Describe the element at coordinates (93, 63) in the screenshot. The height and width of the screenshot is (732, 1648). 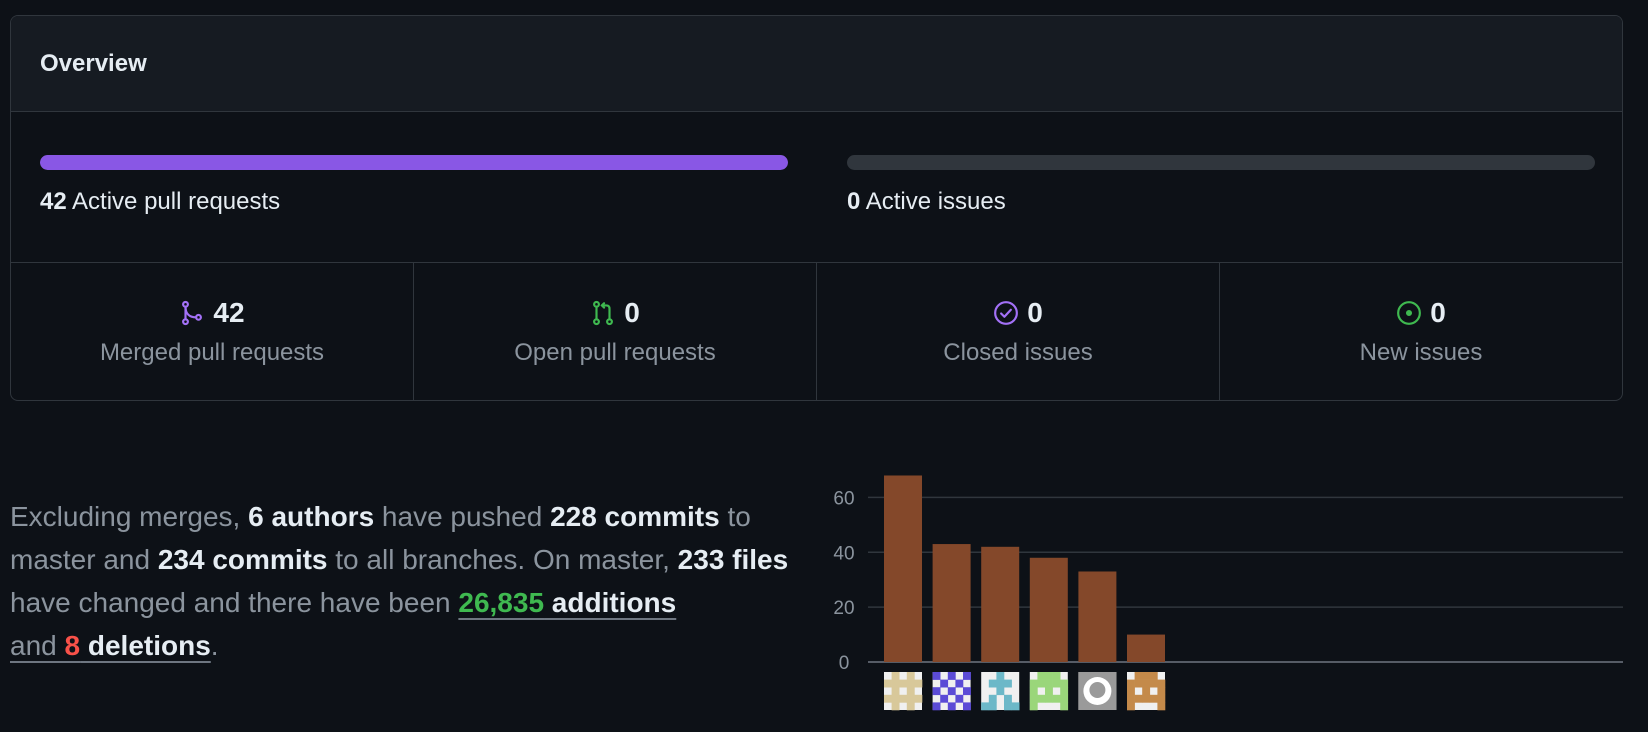
I see `overview-title: Overview` at that location.